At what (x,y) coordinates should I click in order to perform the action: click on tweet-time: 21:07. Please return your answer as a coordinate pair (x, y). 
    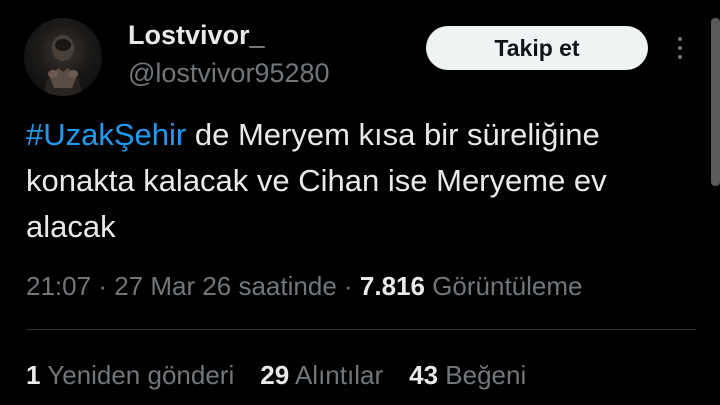
    Looking at the image, I should click on (58, 286).